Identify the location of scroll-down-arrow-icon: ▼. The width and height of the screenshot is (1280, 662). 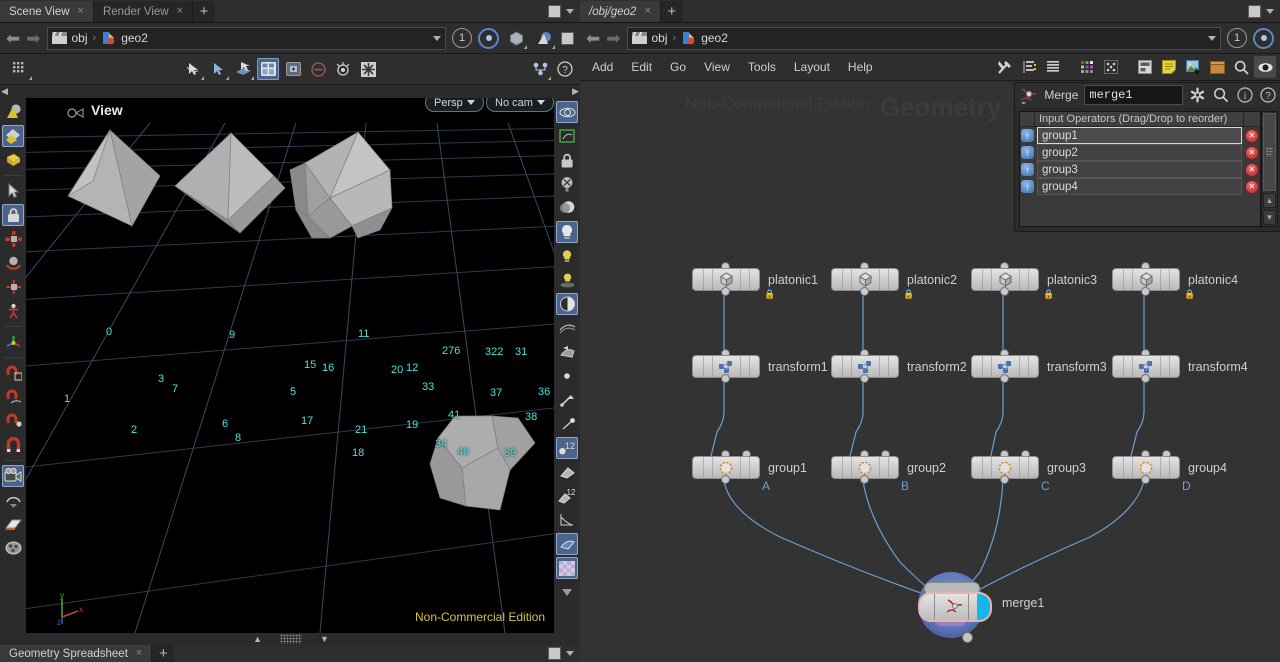
(1269, 217).